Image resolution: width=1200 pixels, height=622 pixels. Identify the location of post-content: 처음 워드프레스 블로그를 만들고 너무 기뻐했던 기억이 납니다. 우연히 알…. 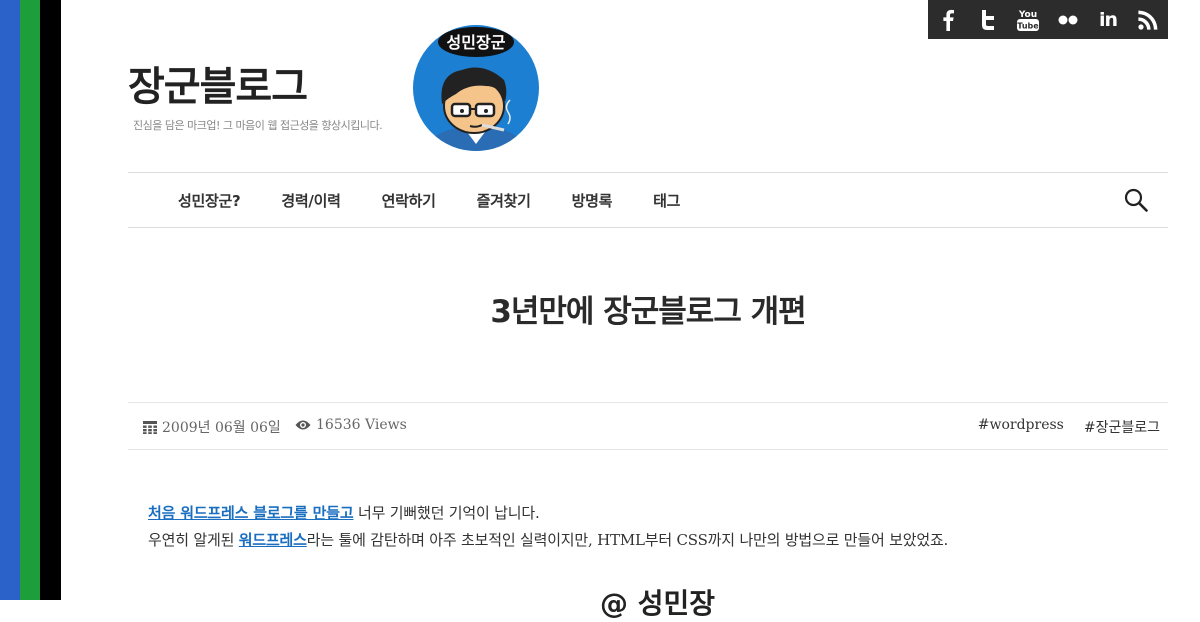
(648, 527).